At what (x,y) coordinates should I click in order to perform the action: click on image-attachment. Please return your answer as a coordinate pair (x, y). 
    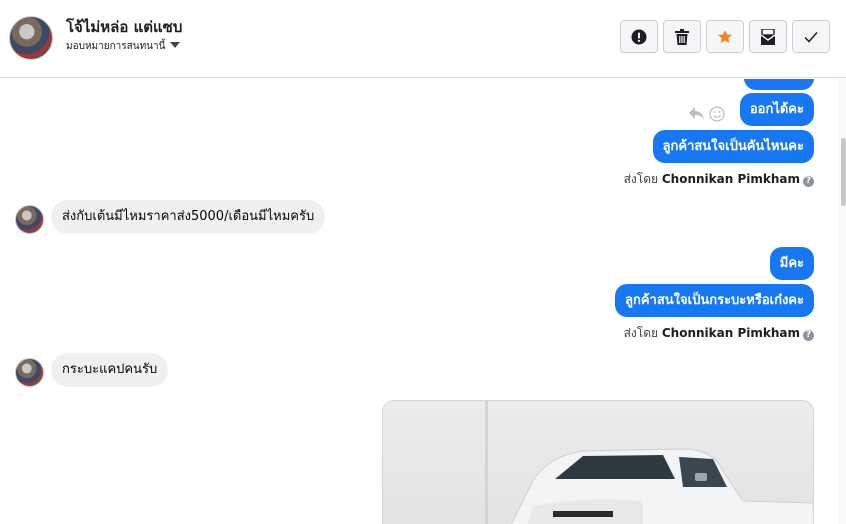
    Looking at the image, I should click on (598, 462).